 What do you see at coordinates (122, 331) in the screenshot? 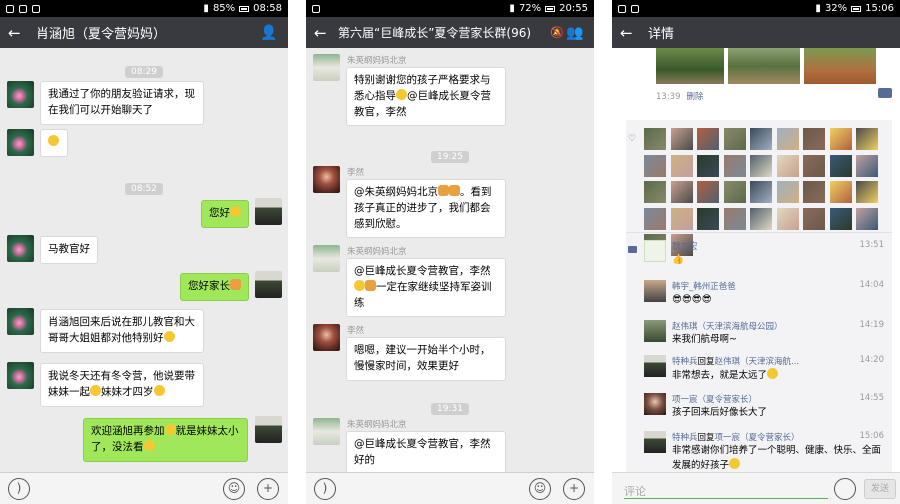
I see `message-bubble: 肖涵旭回来后说在那儿教官和大哥哥大姐姐都对他特别好` at bounding box center [122, 331].